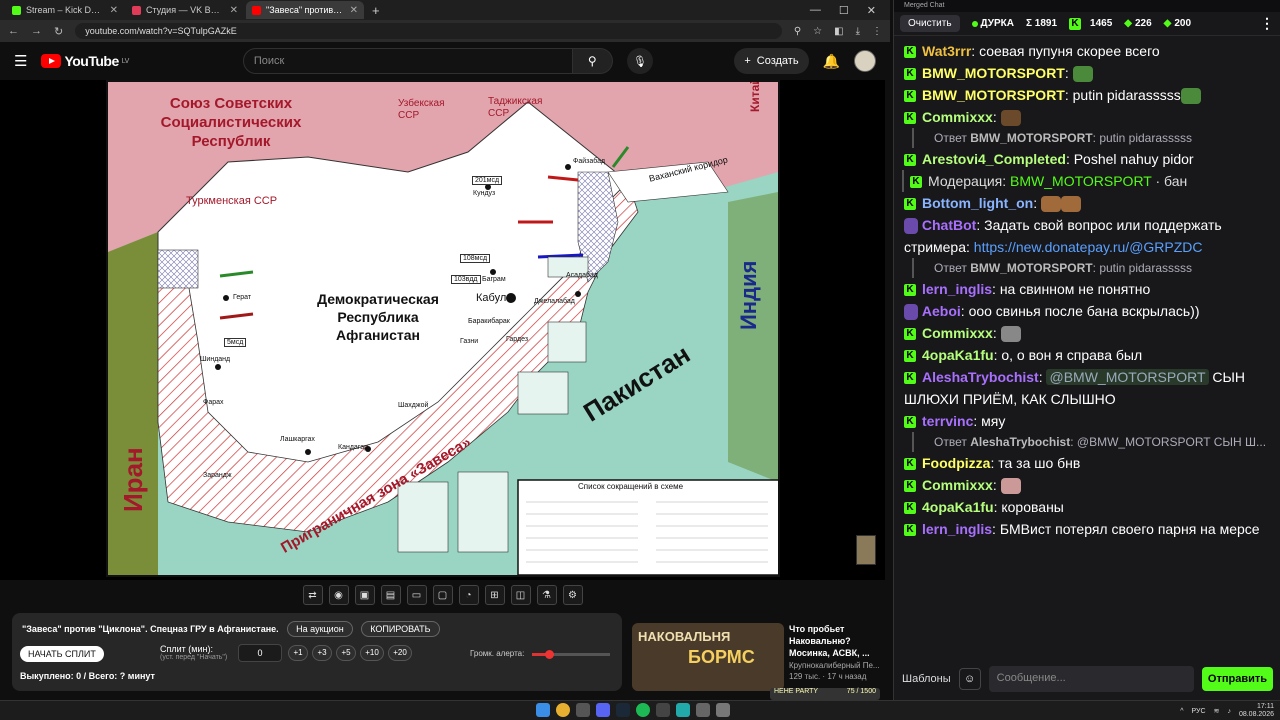 The width and height of the screenshot is (1280, 720). I want to click on chat-username: Bottom_light_on, so click(977, 203).